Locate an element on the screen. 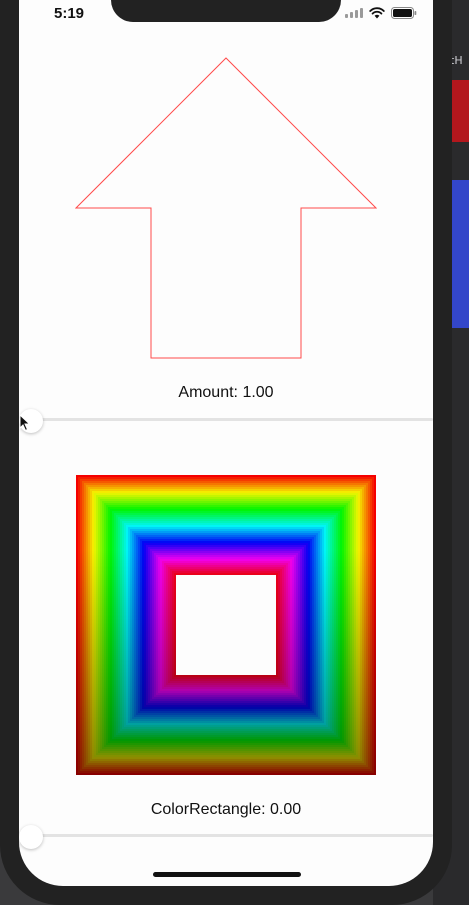 This screenshot has height=905, width=469. status-icons is located at coordinates (381, 13).